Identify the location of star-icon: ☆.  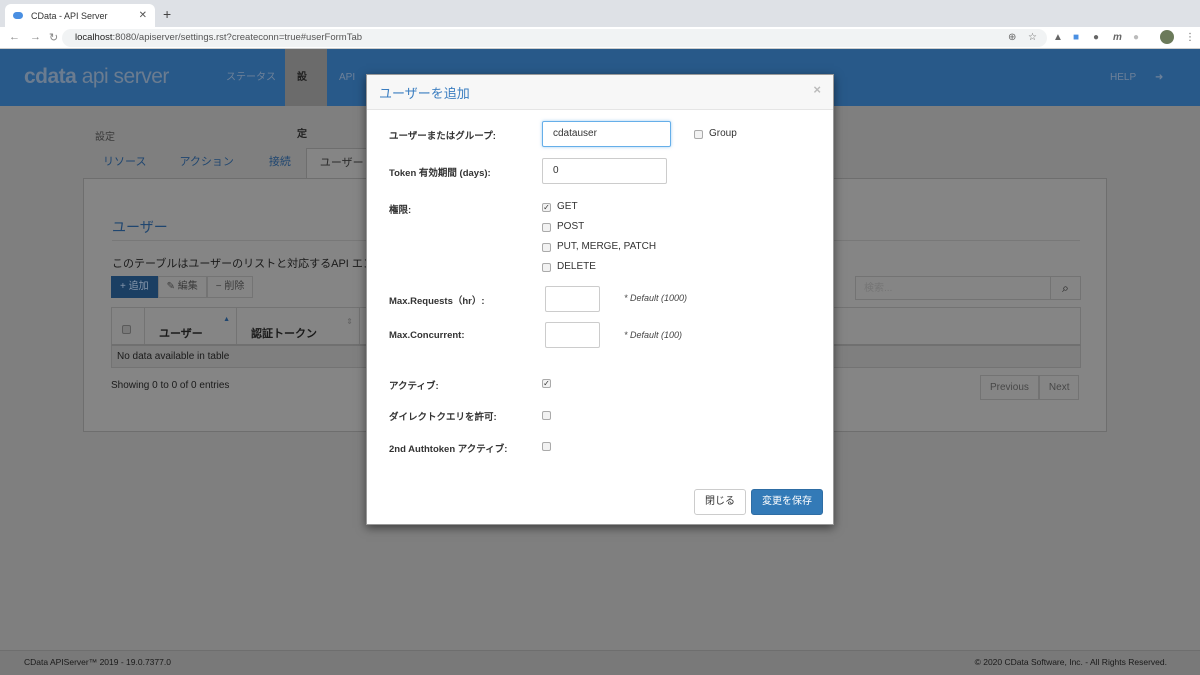
(1032, 37).